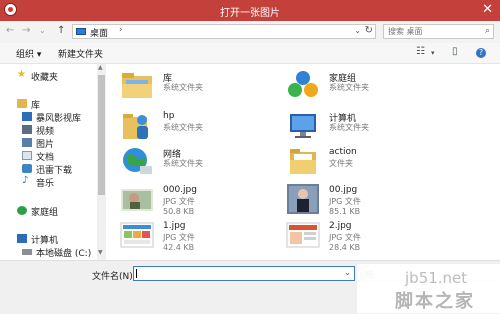 This screenshot has height=314, width=500. Describe the element at coordinates (121, 30) in the screenshot. I see `breadcrumb-chevron-icon: ›` at that location.